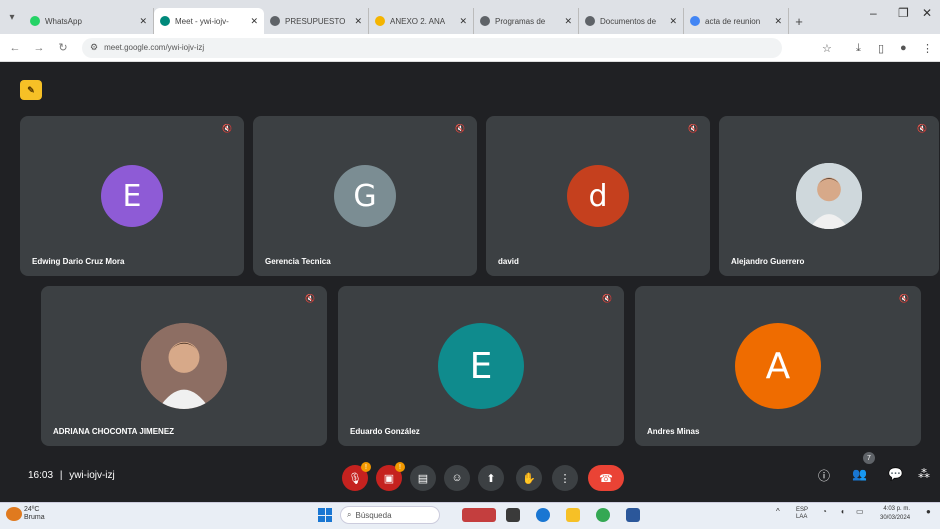  I want to click on camera-toggle-button: ▣!, so click(390, 476).